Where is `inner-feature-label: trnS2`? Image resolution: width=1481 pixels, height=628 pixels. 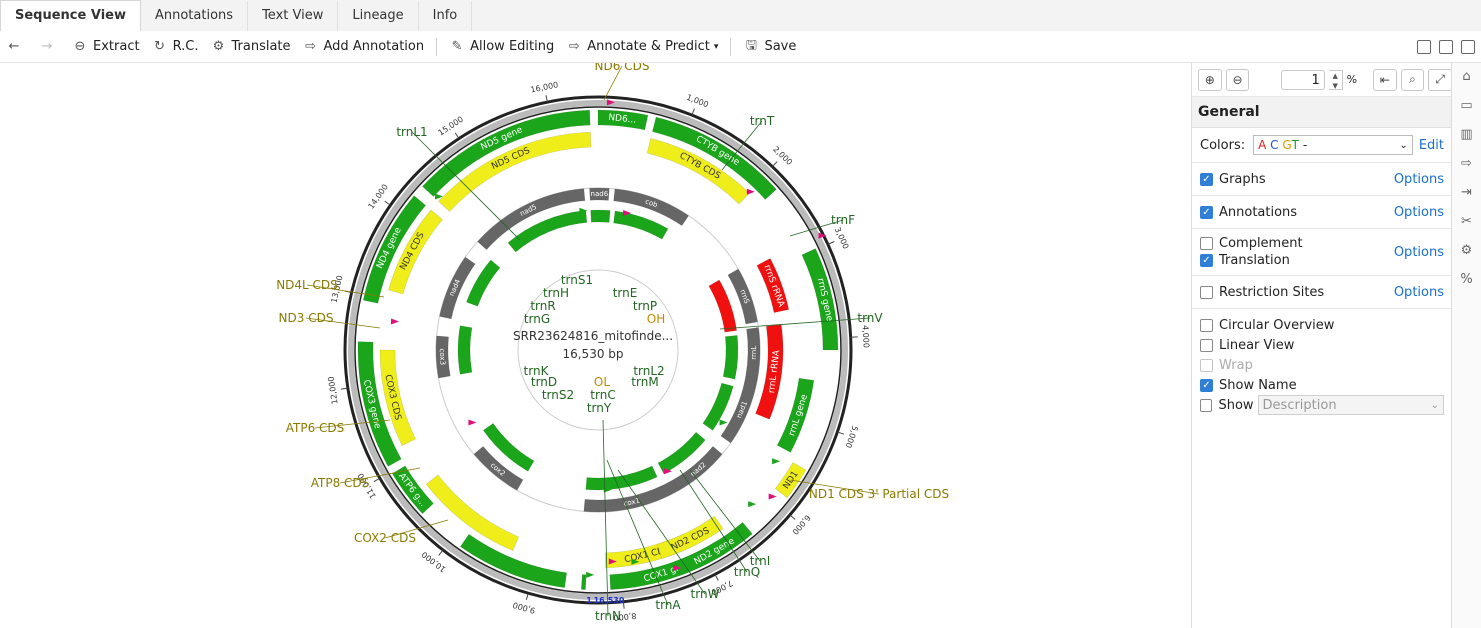
inner-feature-label: trnS2 is located at coordinates (558, 395).